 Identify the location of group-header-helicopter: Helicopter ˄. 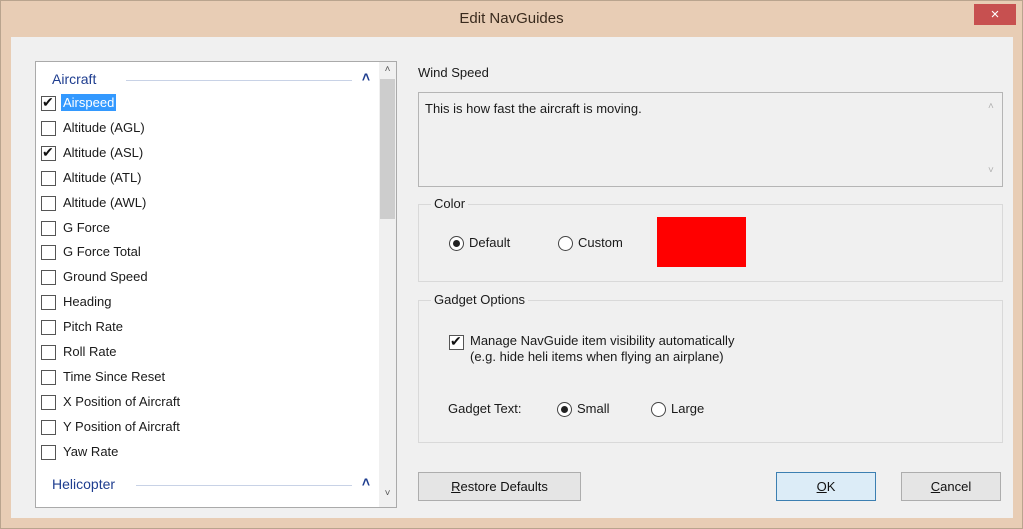
(207, 484).